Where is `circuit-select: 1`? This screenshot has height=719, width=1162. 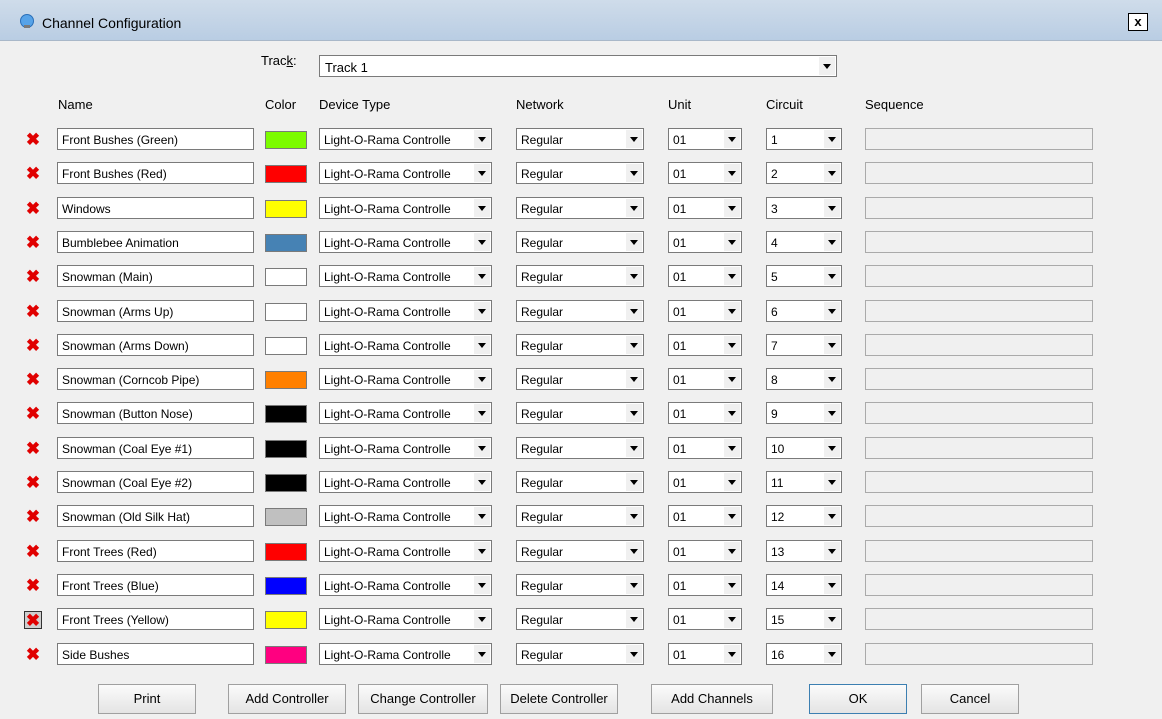 circuit-select: 1 is located at coordinates (804, 139).